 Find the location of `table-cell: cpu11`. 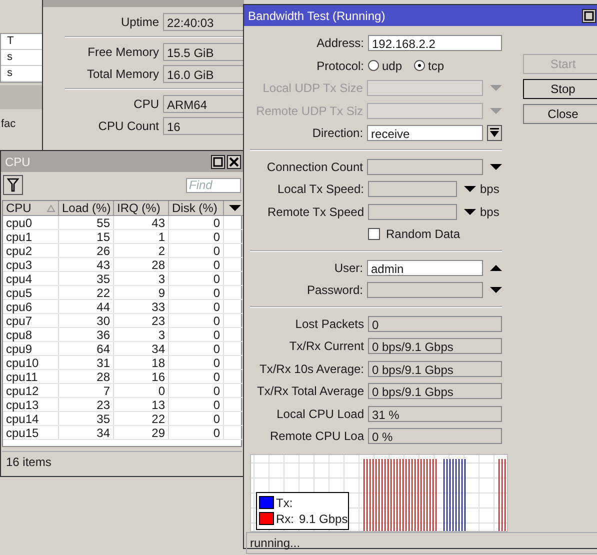

table-cell: cpu11 is located at coordinates (31, 377).